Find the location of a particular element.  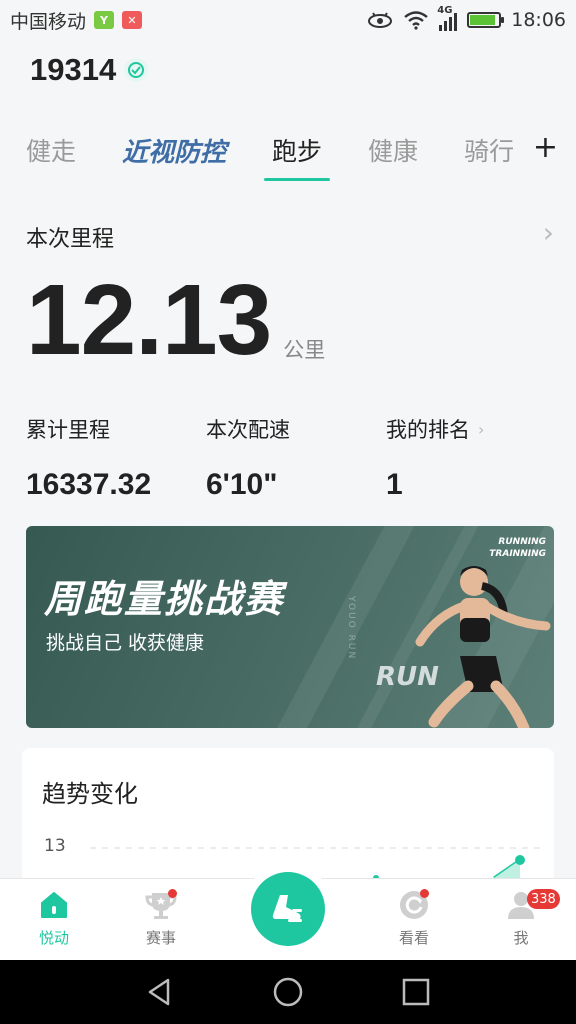

stat-total-distance: 累计里程 16337.32 is located at coordinates (116, 458).